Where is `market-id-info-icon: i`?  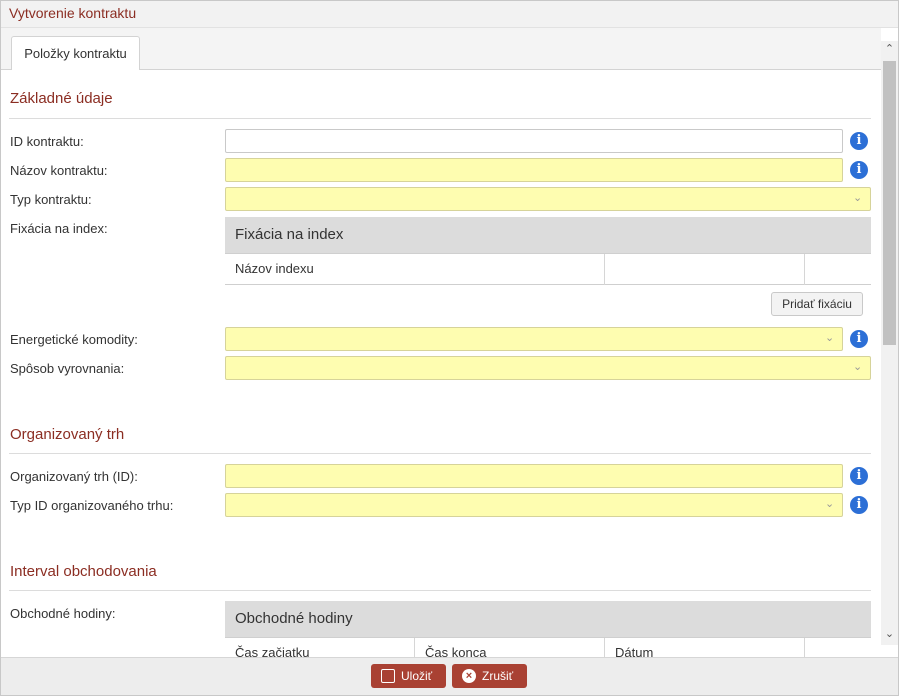
market-id-info-icon: i is located at coordinates (859, 476).